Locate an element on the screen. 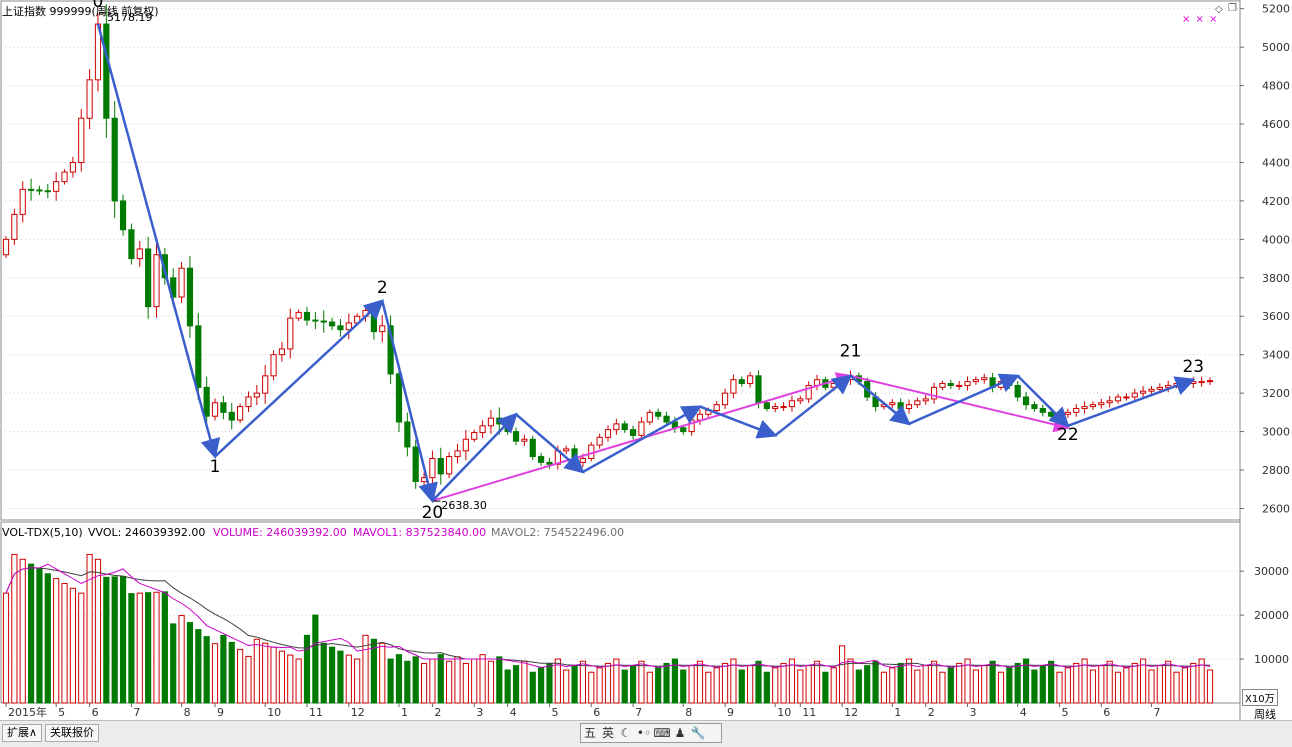  wave-label: 22 is located at coordinates (1068, 435).